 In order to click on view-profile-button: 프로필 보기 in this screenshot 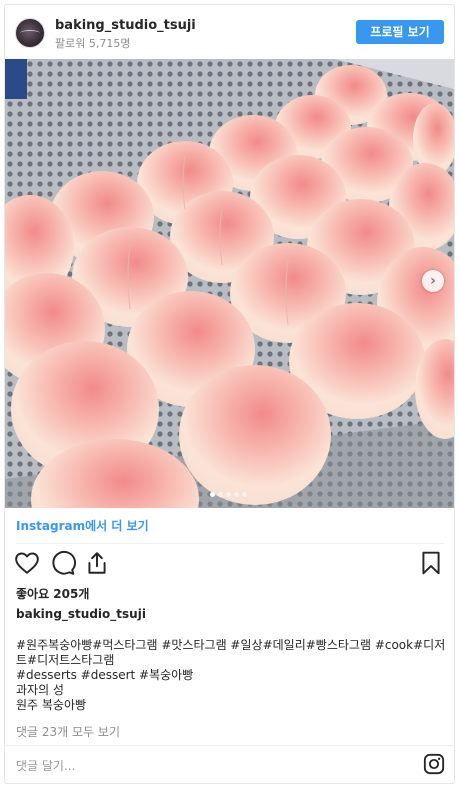, I will do `click(400, 32)`.